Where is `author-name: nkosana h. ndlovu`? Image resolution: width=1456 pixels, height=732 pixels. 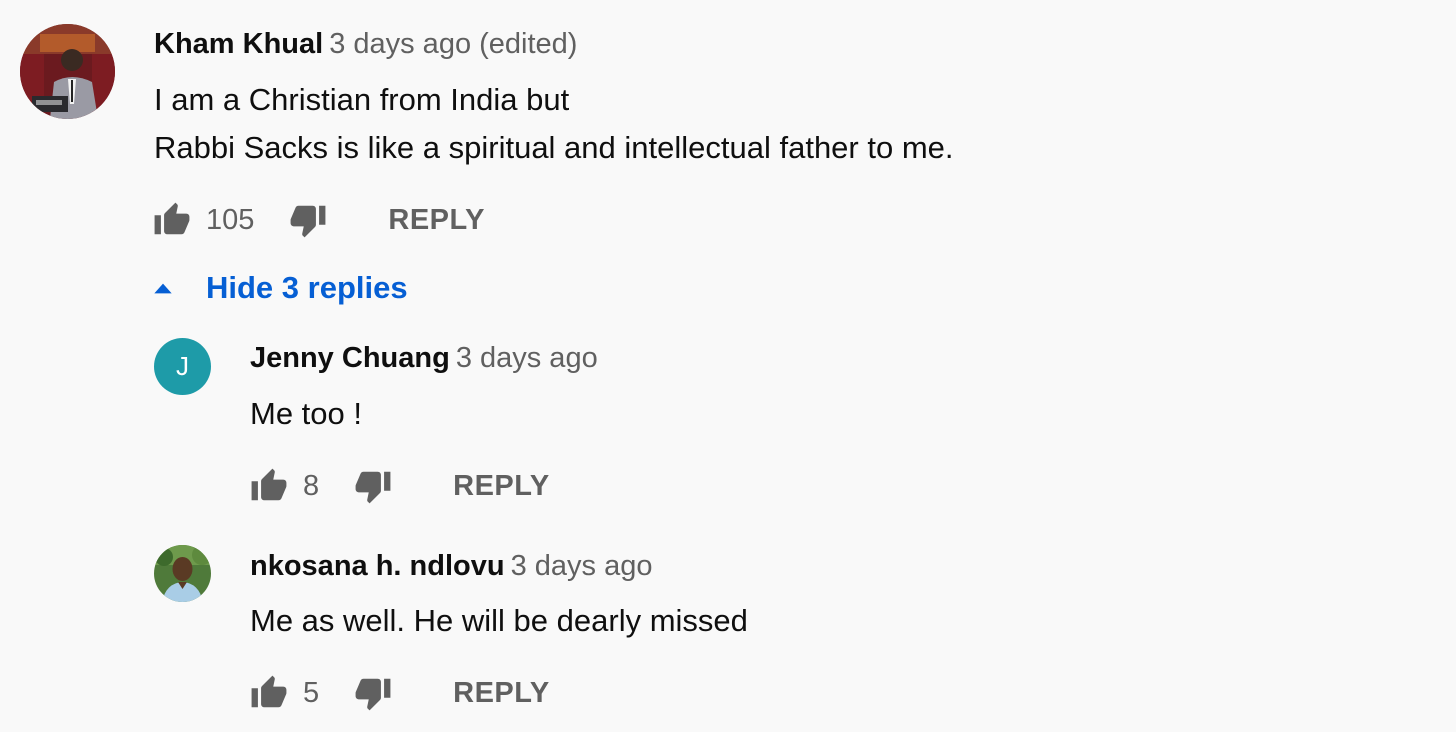 author-name: nkosana h. ndlovu is located at coordinates (377, 566).